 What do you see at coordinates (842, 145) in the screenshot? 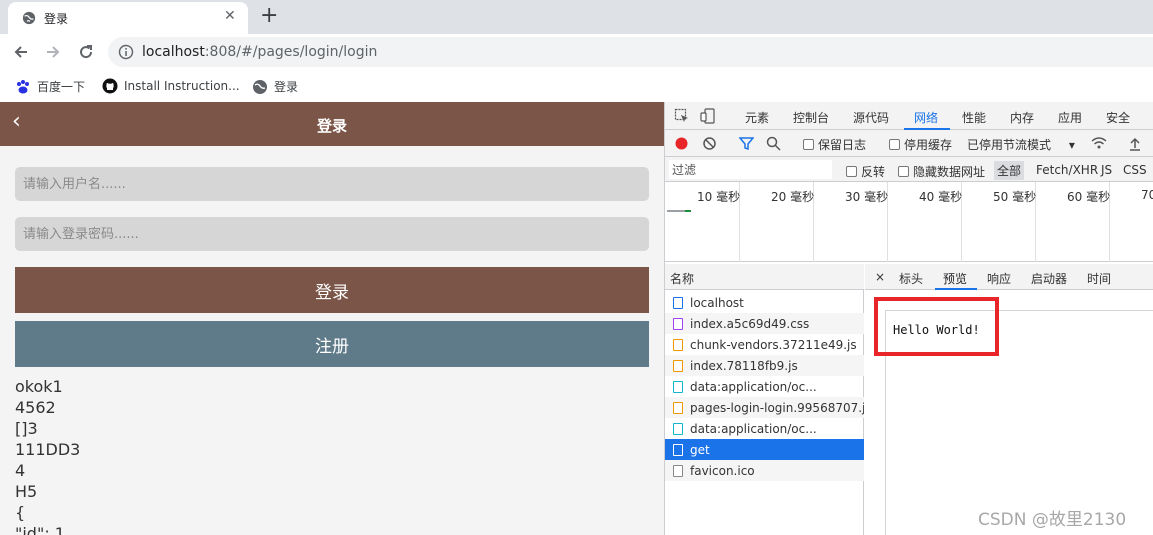
I see `preserve-log-label: 保留日志` at bounding box center [842, 145].